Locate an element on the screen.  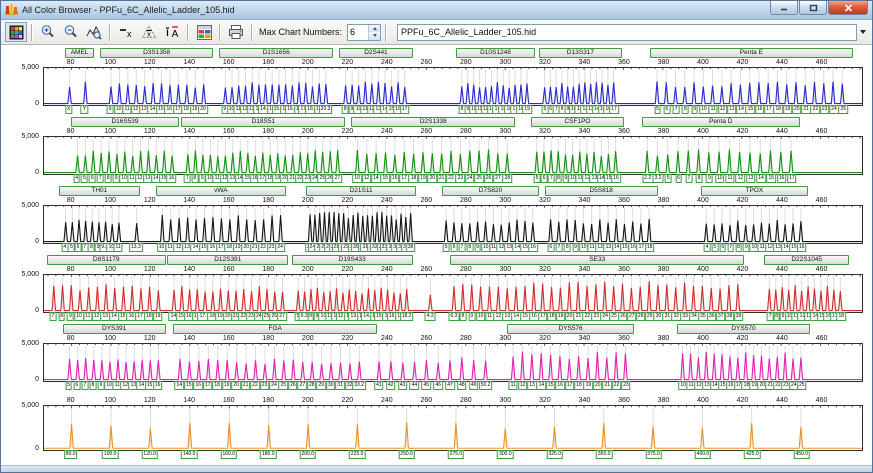
allele-labels-button: A is located at coordinates (172, 32).